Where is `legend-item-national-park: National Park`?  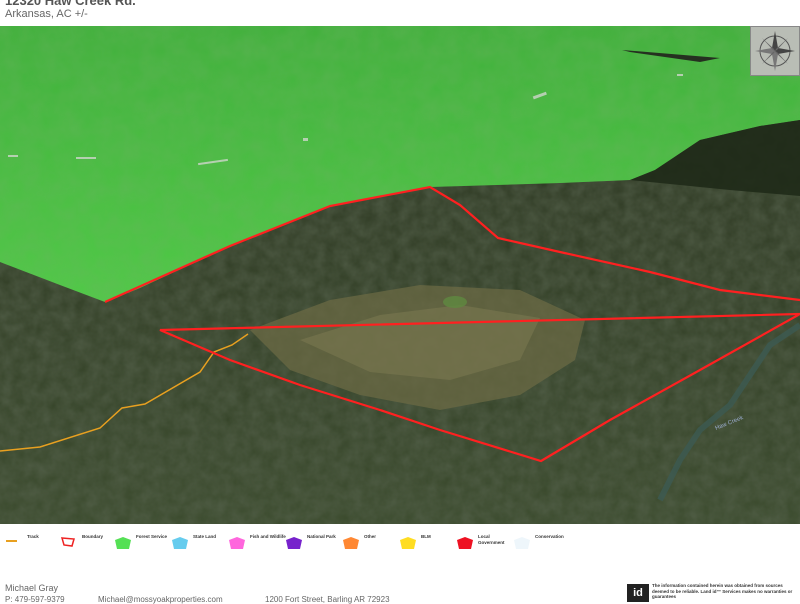
legend-item-national-park: National Park is located at coordinates (312, 542).